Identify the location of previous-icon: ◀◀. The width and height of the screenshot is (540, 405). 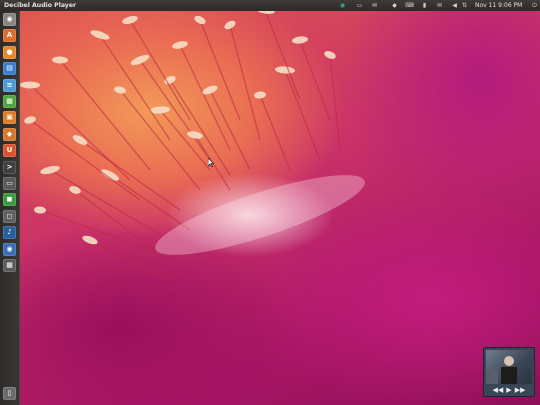
(498, 390).